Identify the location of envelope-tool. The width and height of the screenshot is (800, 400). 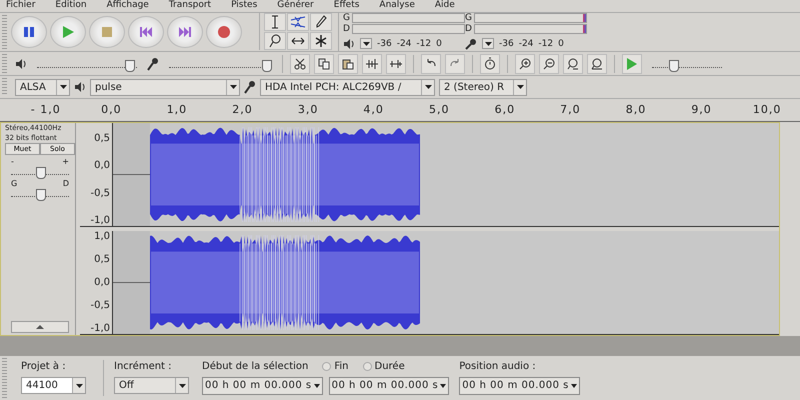
(298, 22).